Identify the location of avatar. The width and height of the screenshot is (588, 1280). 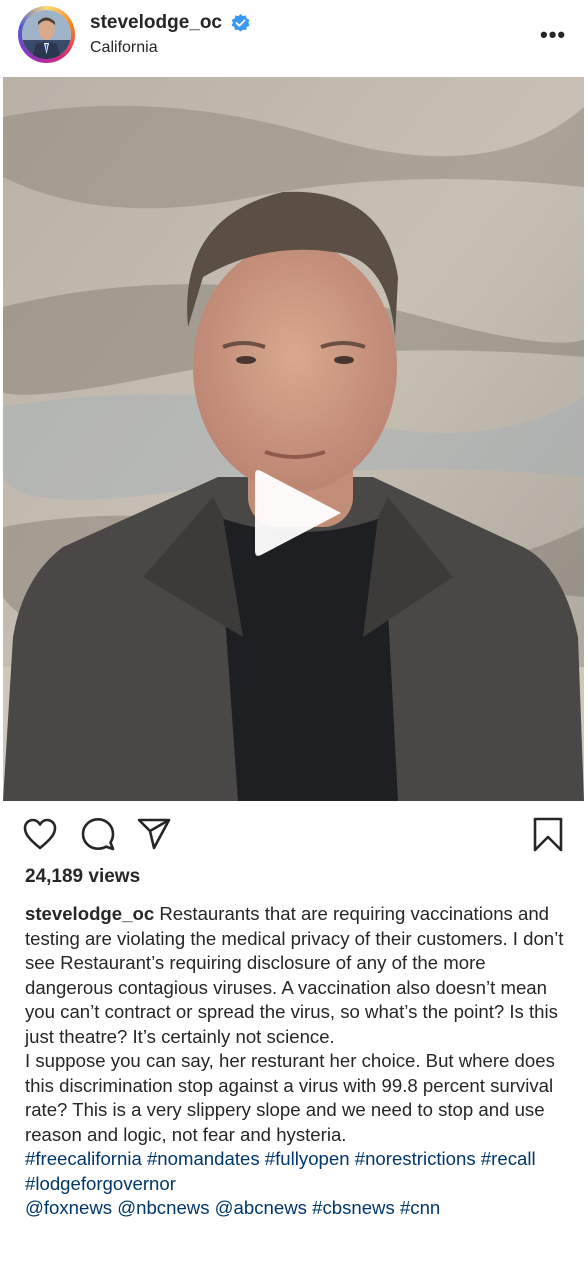
(46, 34).